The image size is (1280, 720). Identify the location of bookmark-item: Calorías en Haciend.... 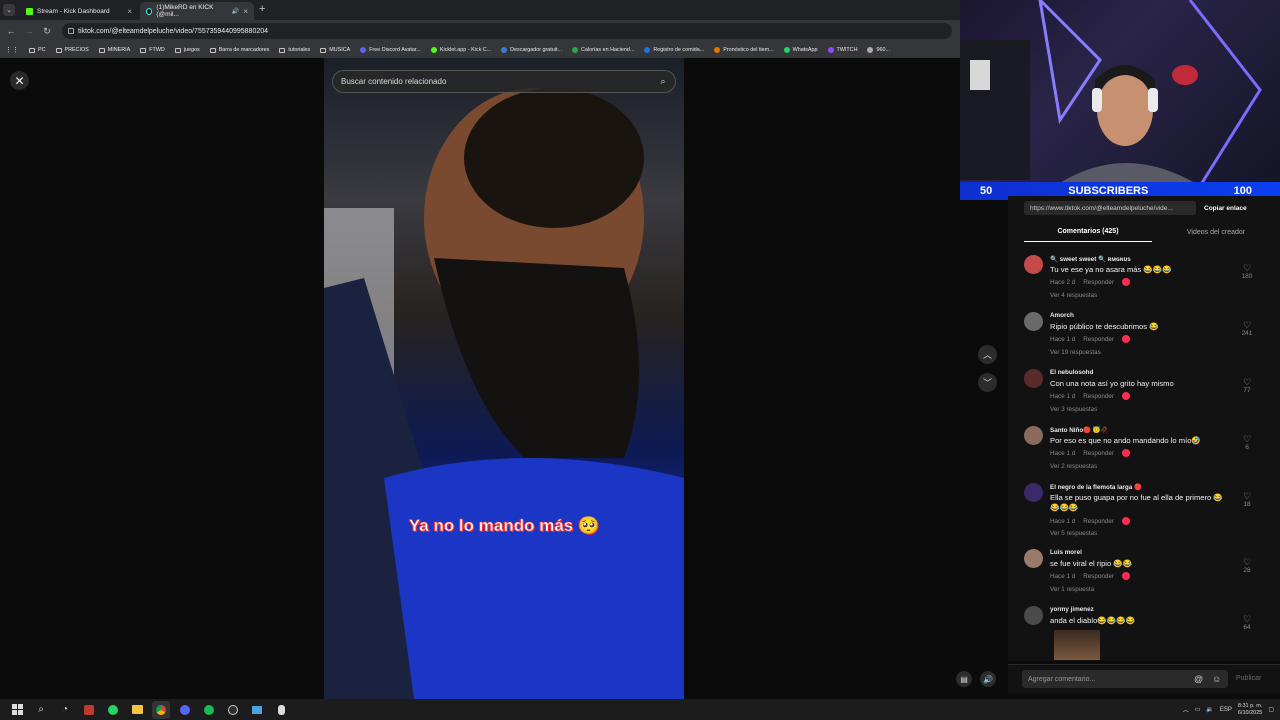
(603, 50).